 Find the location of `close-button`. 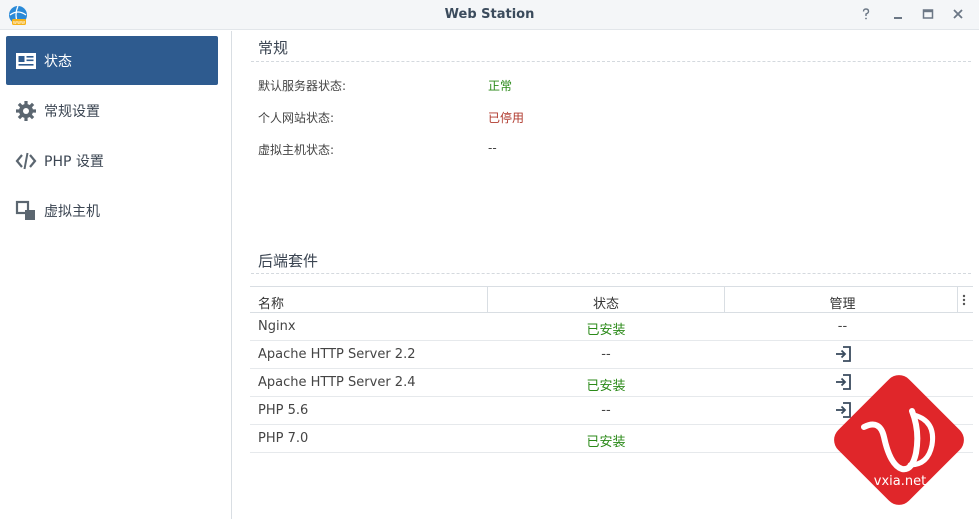

close-button is located at coordinates (958, 14).